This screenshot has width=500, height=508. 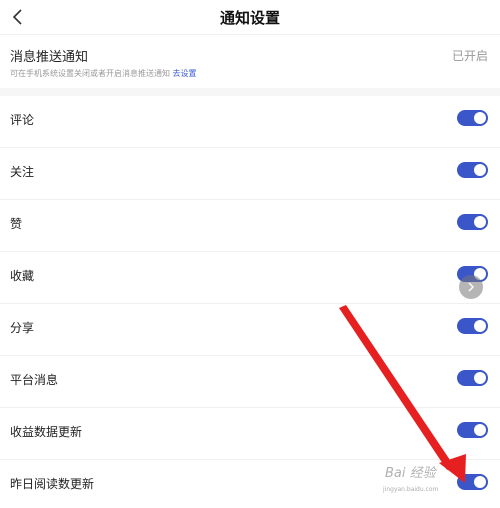 What do you see at coordinates (472, 482) in the screenshot?
I see `yesterday-reads-toggle` at bounding box center [472, 482].